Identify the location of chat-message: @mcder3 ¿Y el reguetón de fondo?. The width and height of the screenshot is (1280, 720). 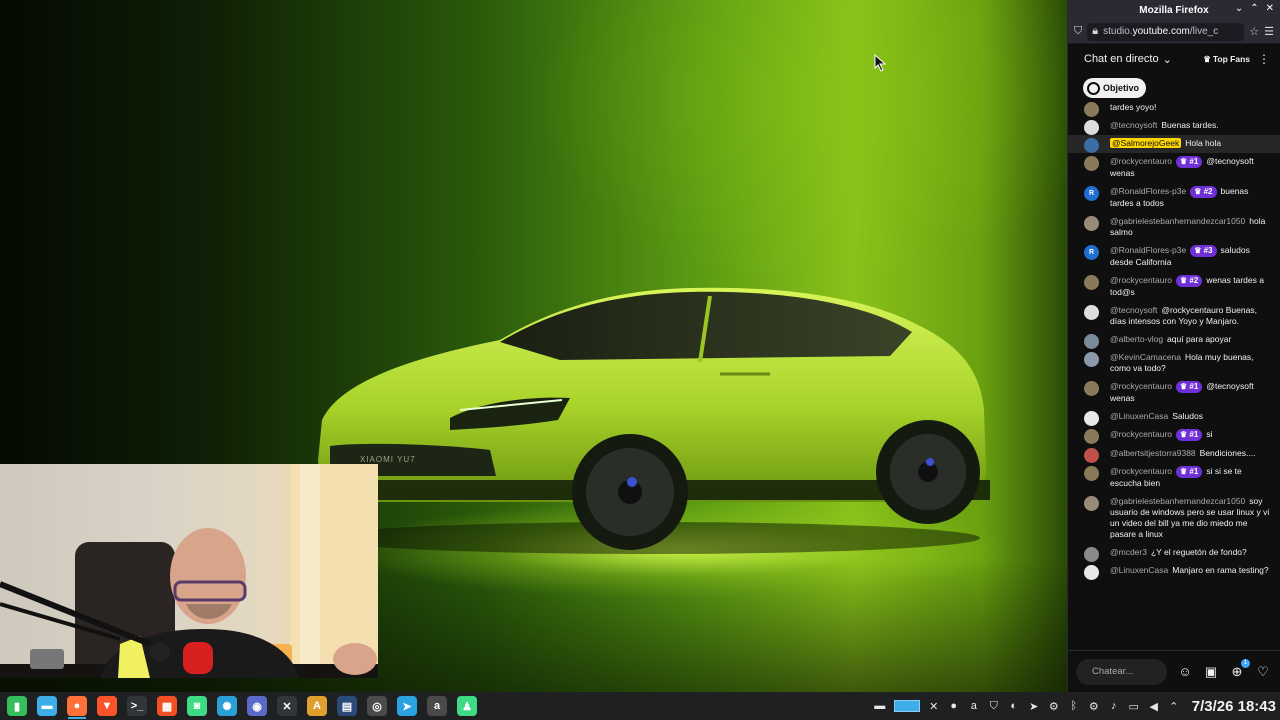
(1174, 553).